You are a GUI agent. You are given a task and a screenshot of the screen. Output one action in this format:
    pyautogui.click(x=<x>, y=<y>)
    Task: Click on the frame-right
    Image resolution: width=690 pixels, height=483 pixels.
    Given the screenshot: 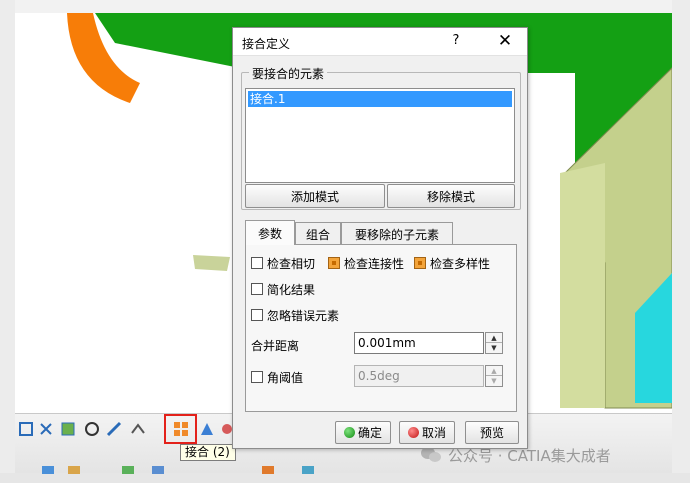 What is the action you would take?
    pyautogui.click(x=681, y=241)
    